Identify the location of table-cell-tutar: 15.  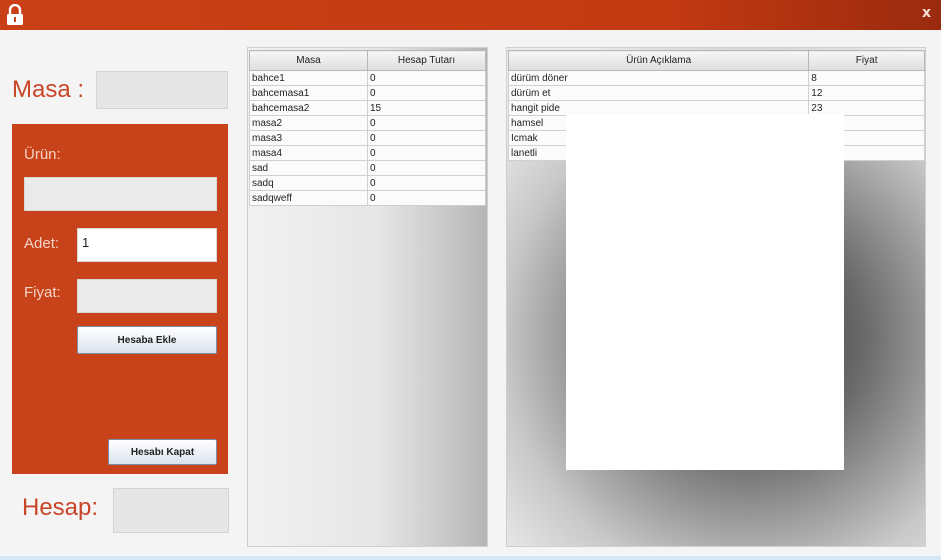
(426, 108).